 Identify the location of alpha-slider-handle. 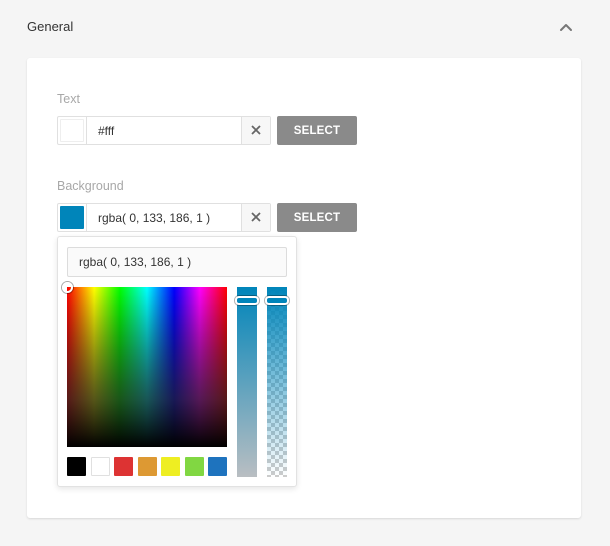
(277, 300).